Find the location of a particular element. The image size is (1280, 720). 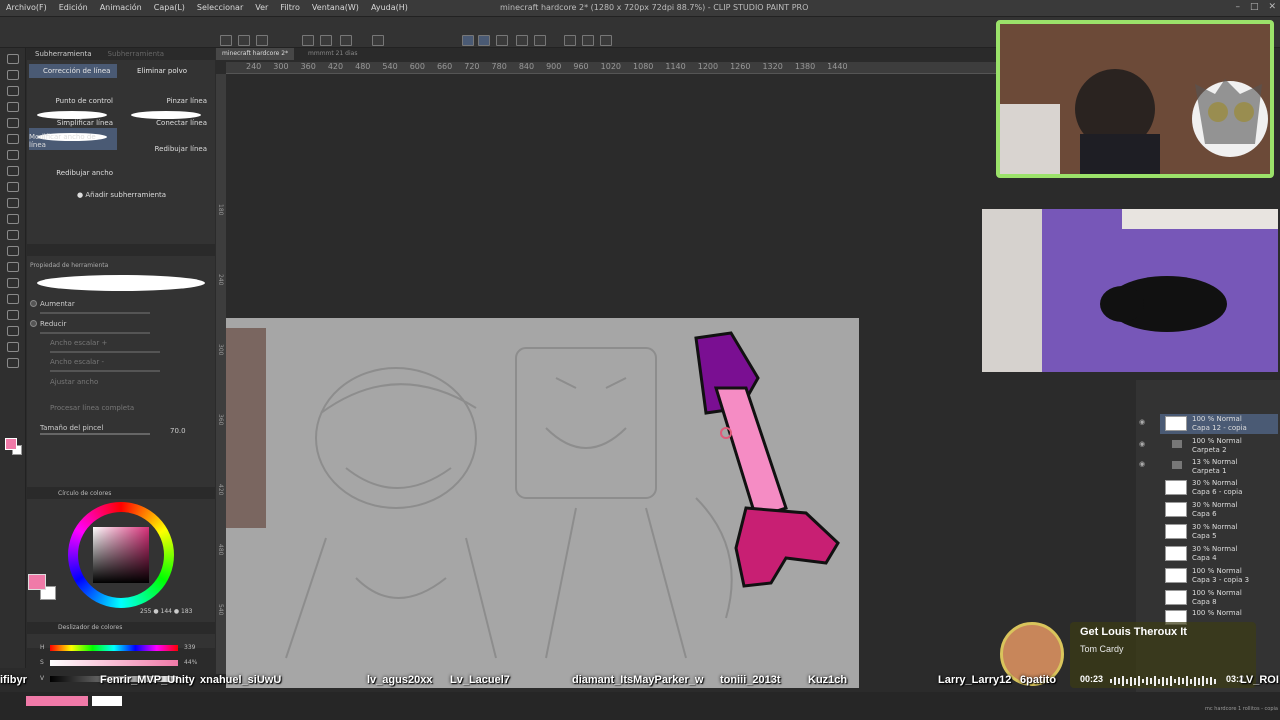

menu-edicion: Edición is located at coordinates (73, 7).